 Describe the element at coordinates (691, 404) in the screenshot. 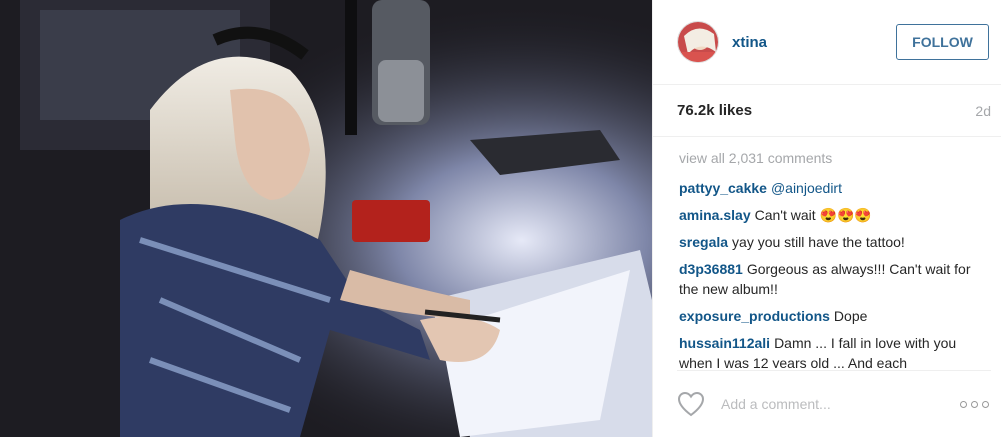

I see `heart-icon` at that location.